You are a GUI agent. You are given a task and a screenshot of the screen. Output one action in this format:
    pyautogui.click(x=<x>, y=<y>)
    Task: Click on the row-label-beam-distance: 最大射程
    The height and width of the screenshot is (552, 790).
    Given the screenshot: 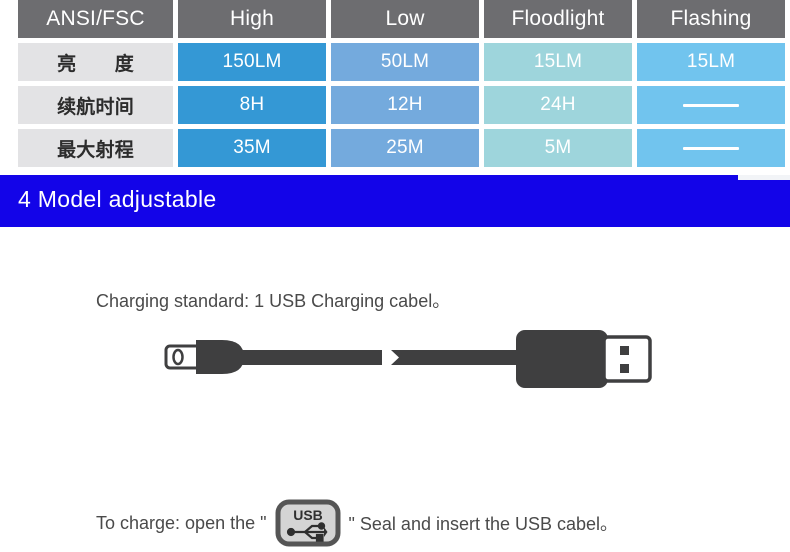 What is the action you would take?
    pyautogui.click(x=95, y=148)
    